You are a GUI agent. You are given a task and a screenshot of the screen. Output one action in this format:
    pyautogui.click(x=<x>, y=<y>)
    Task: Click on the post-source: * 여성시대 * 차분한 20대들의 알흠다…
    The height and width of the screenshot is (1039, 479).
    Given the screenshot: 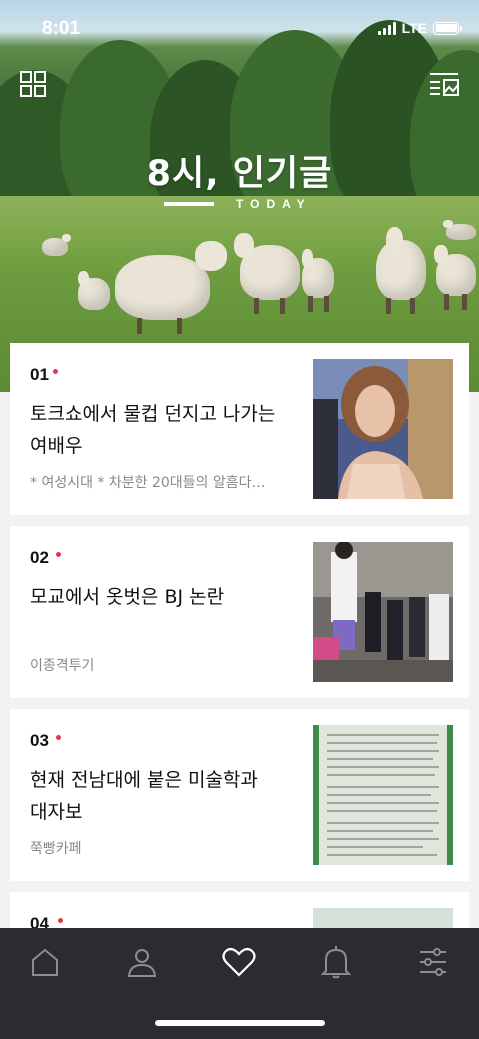 What is the action you would take?
    pyautogui.click(x=148, y=483)
    